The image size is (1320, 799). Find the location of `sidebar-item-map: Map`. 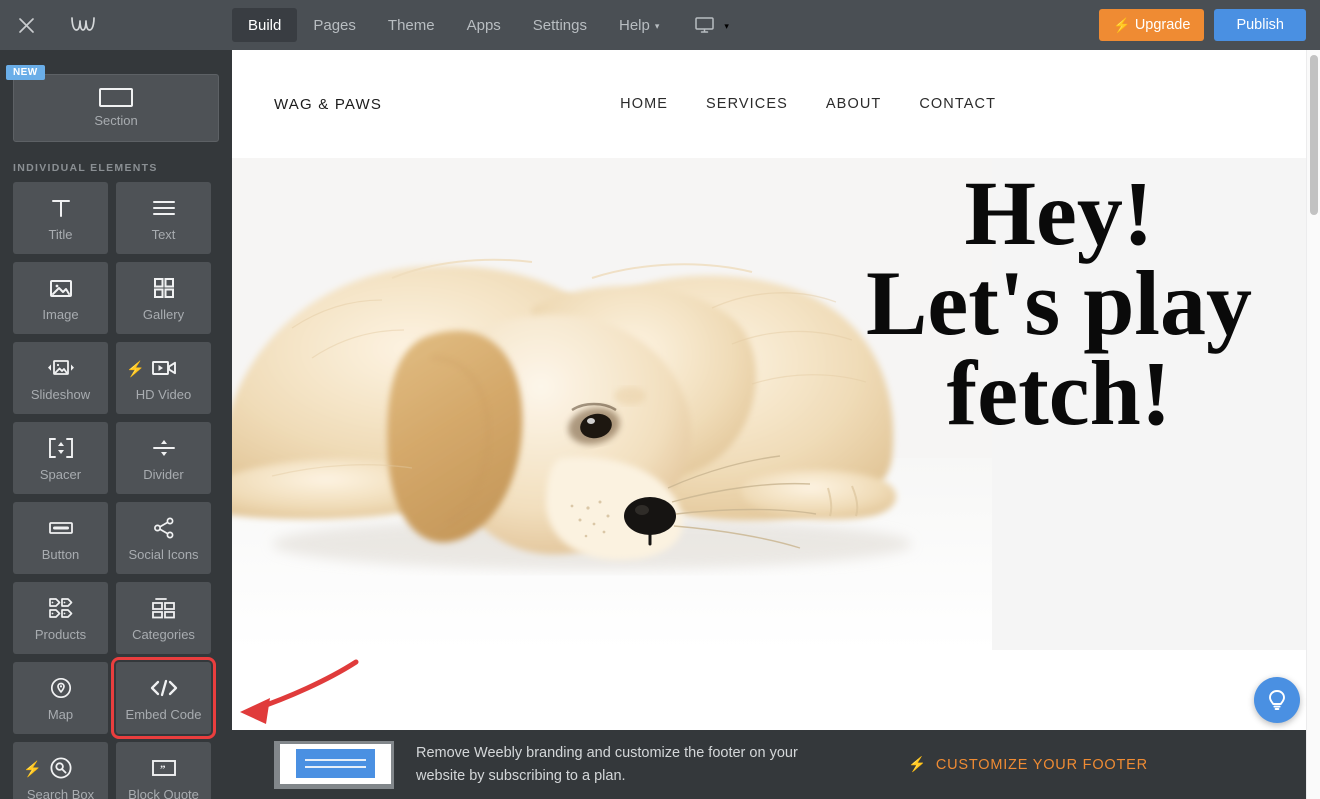

sidebar-item-map: Map is located at coordinates (60, 698).